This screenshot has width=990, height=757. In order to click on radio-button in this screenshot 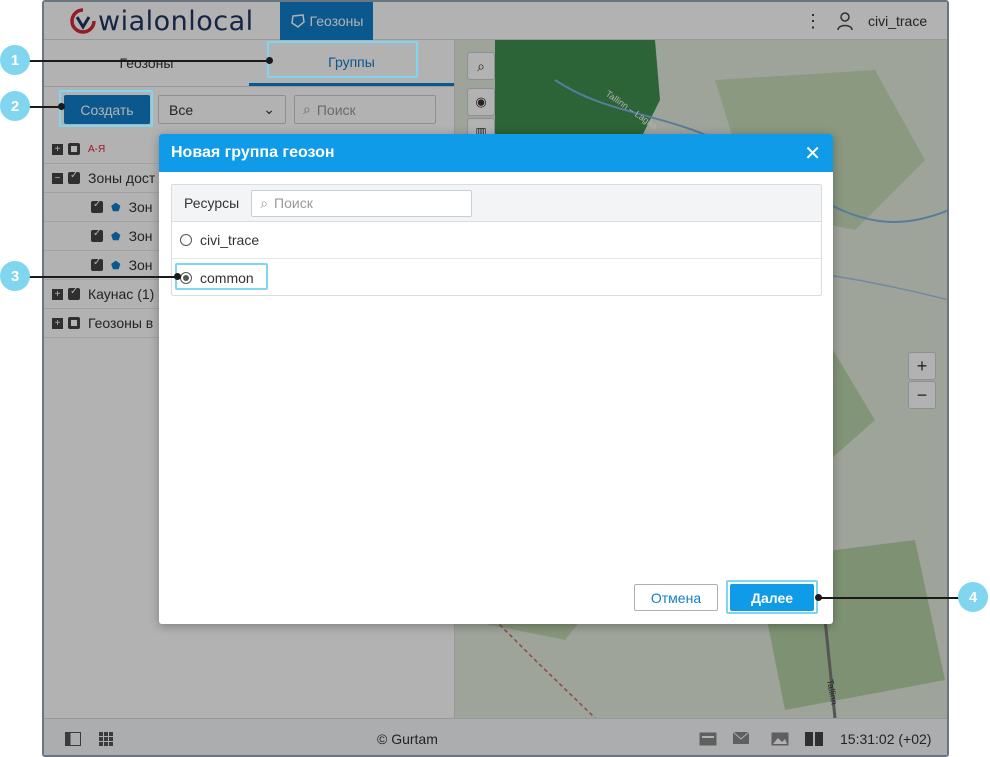, I will do `click(186, 240)`.